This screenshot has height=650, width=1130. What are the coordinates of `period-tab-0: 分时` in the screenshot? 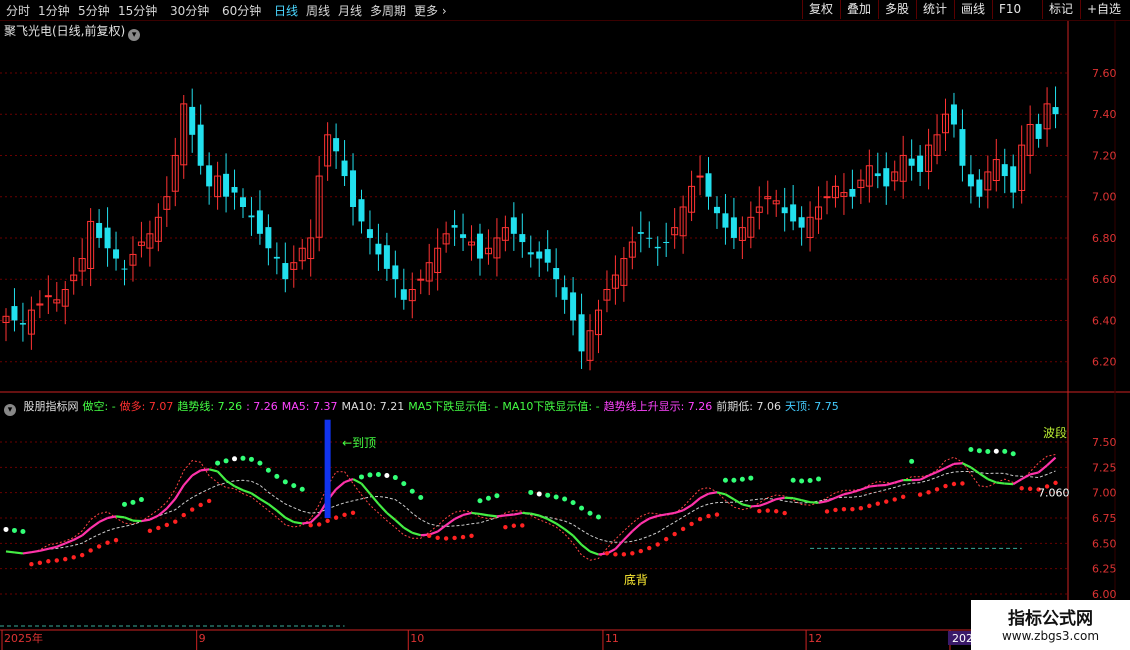 It's located at (18, 10).